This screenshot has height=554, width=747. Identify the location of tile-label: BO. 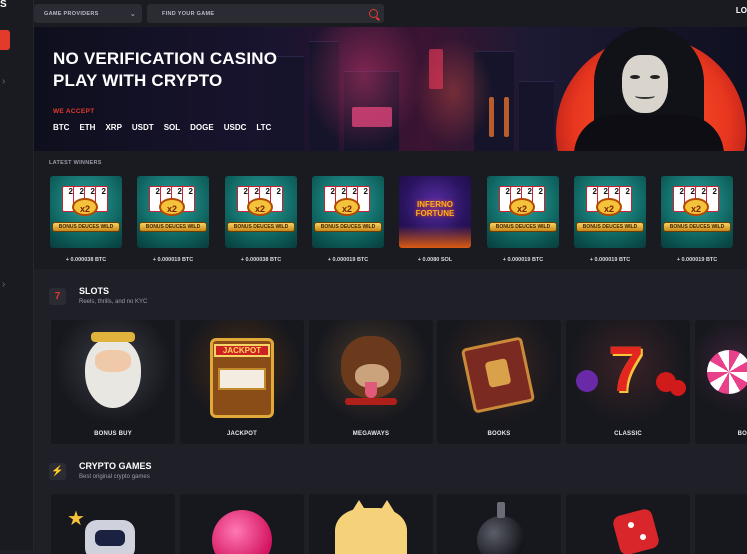
(742, 434).